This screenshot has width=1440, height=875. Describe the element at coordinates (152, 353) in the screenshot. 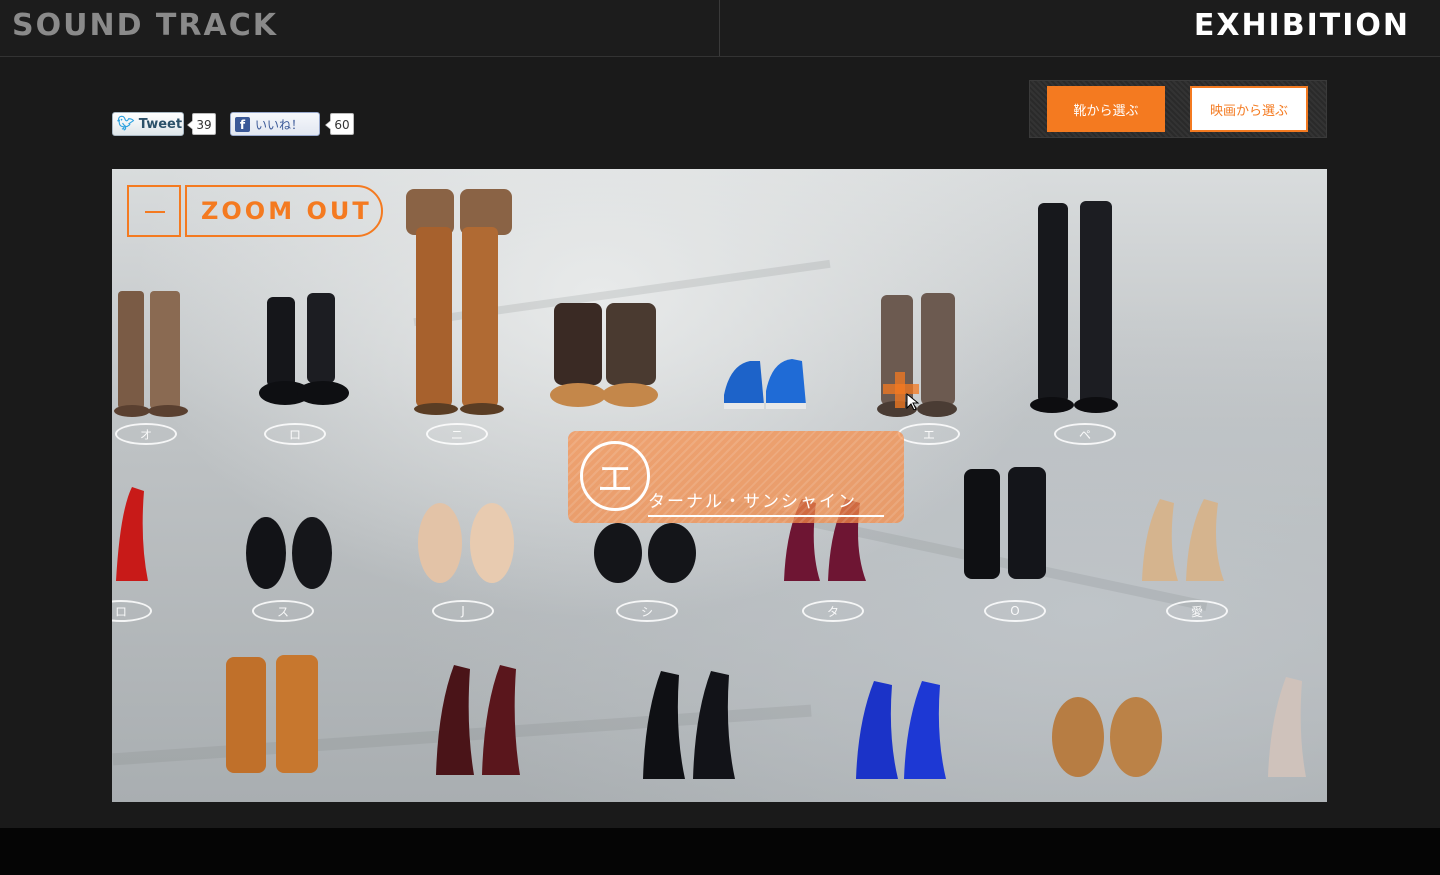

I see `shoe-brown-boots` at that location.